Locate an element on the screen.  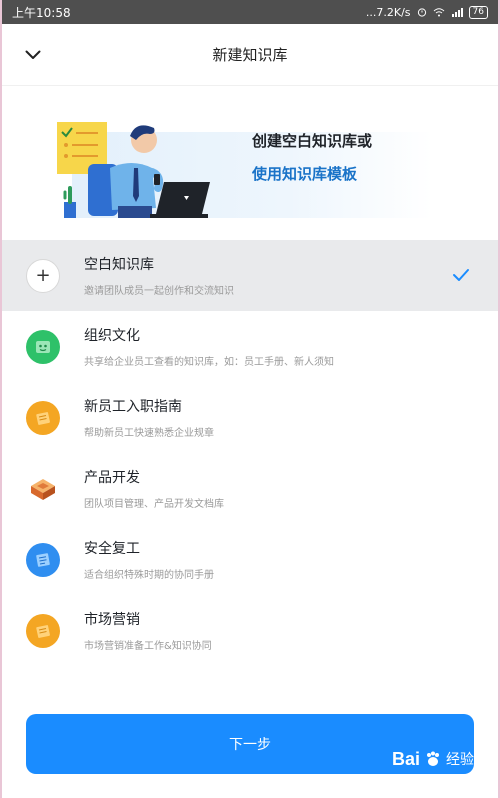
plus-icon: + is located at coordinates (43, 275).